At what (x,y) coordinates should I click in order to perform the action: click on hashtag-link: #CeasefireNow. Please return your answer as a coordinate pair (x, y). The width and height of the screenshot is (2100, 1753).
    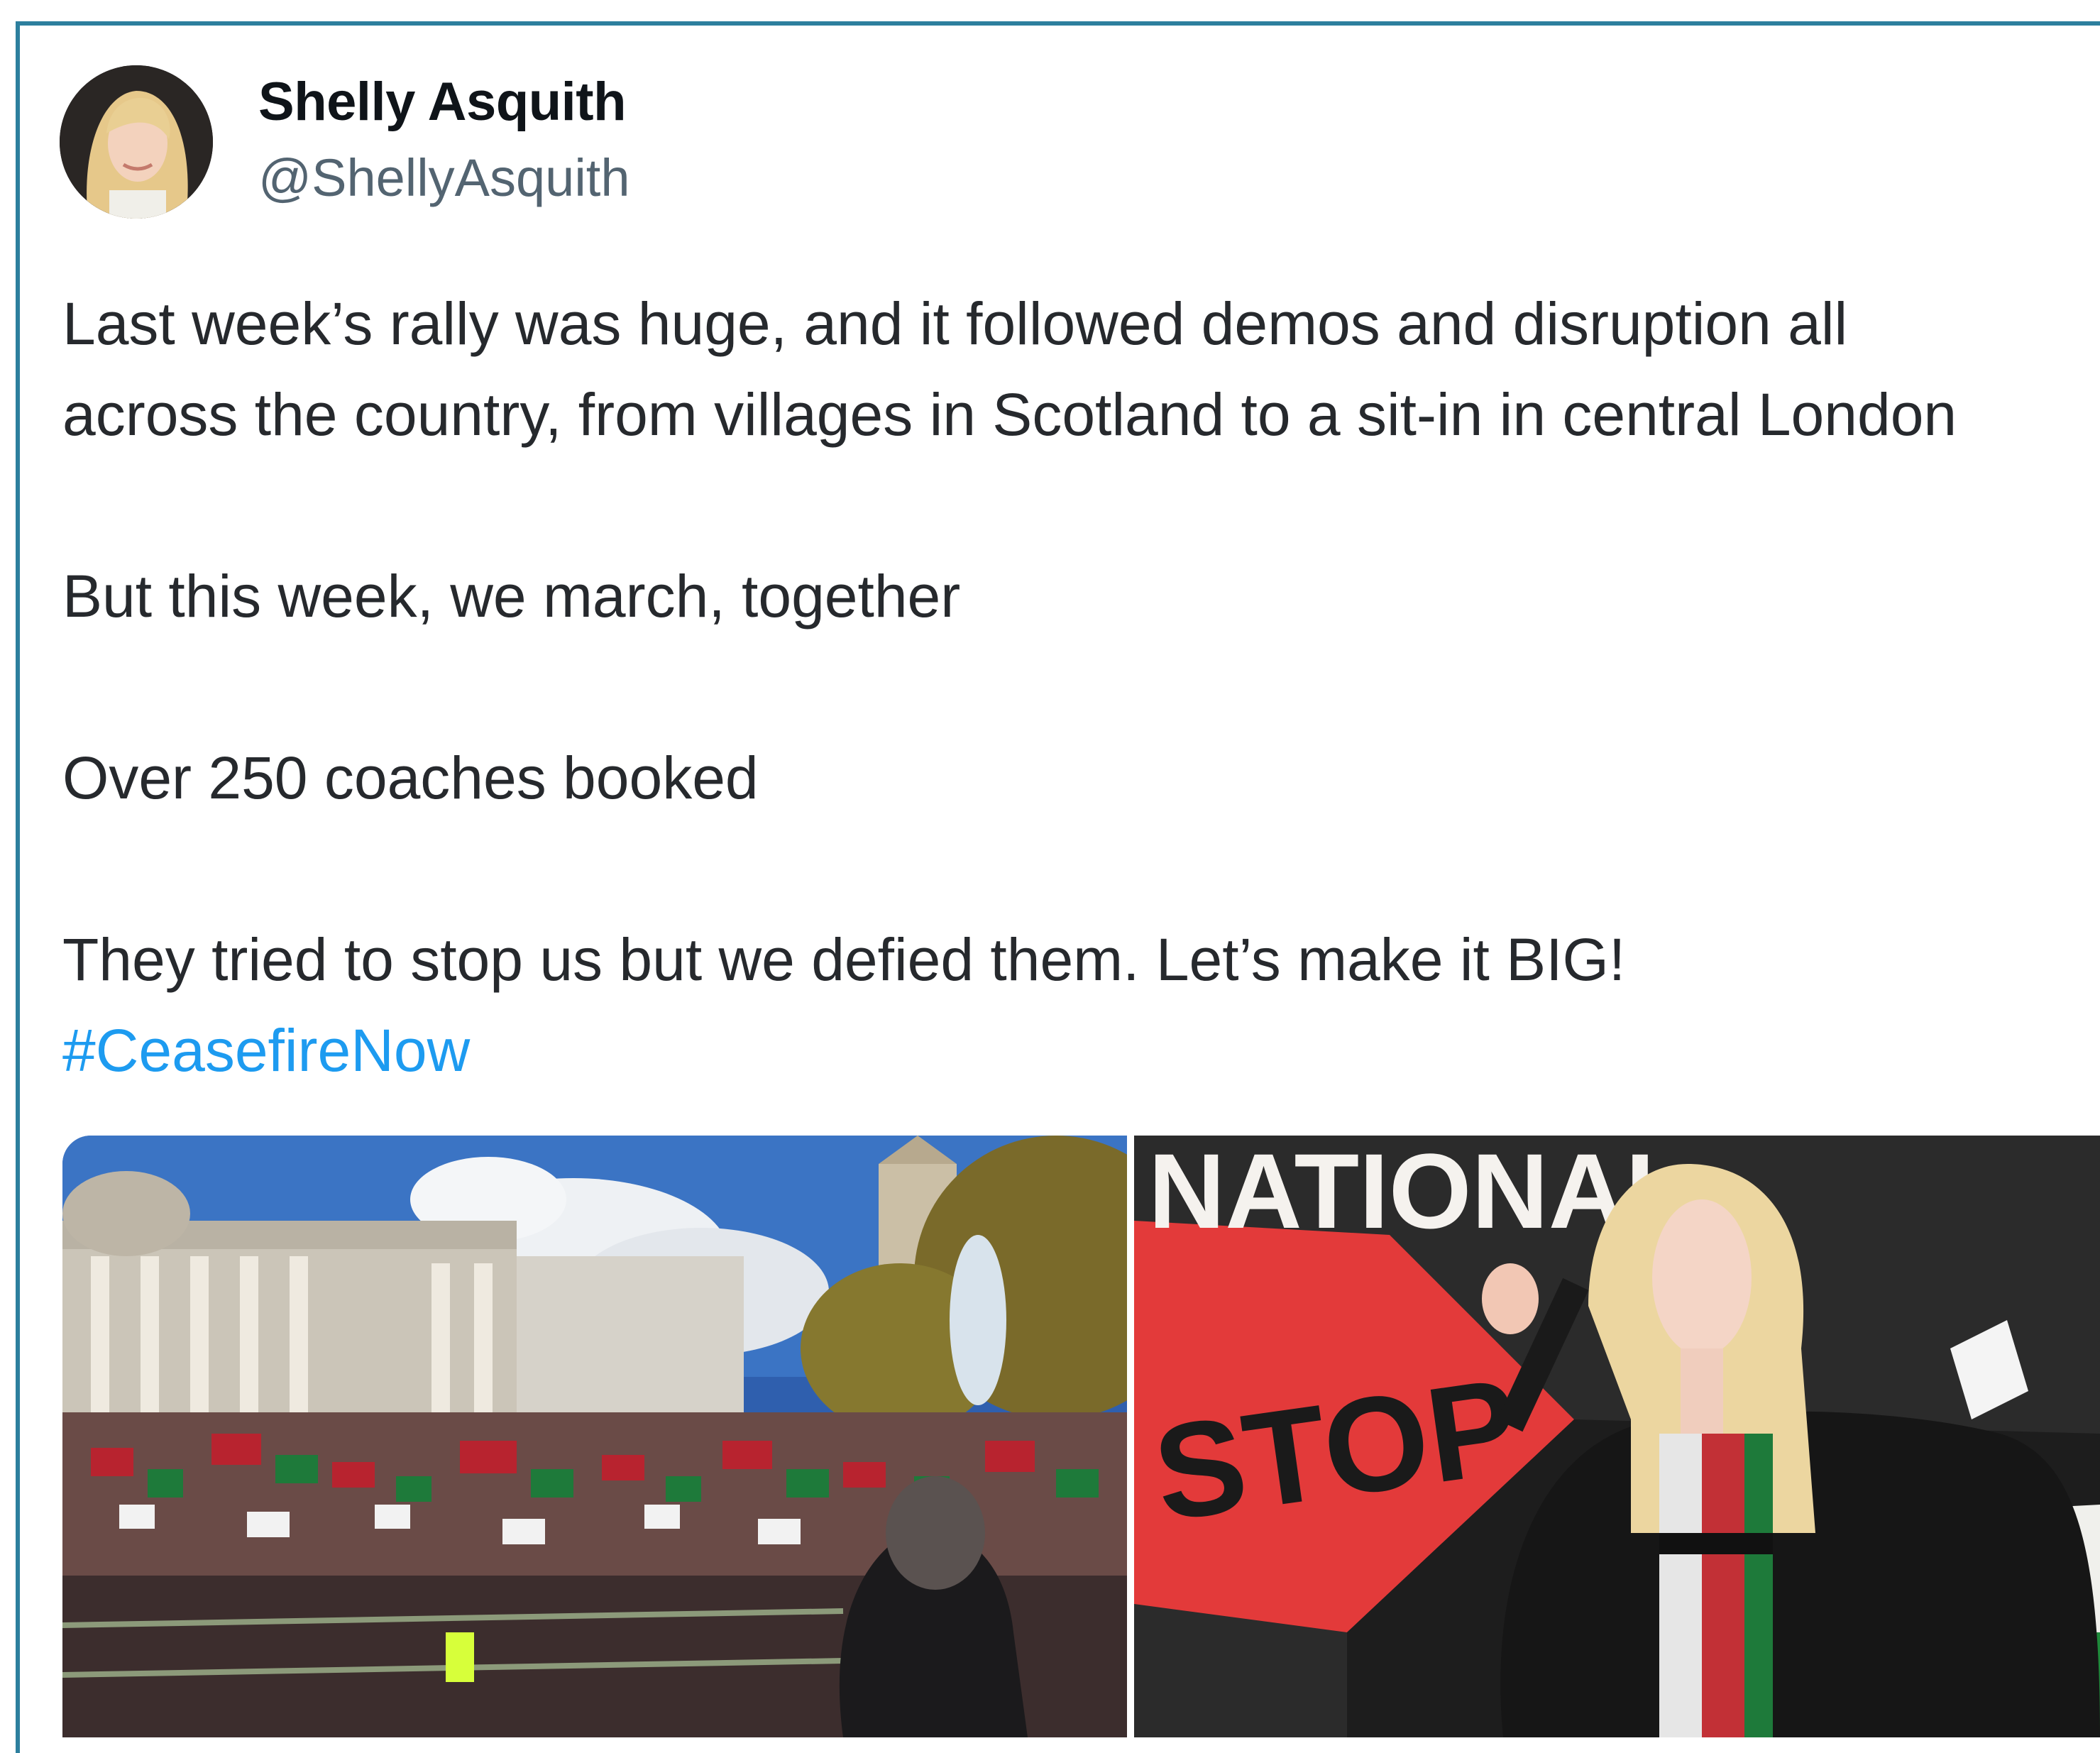
    Looking at the image, I should click on (1081, 1050).